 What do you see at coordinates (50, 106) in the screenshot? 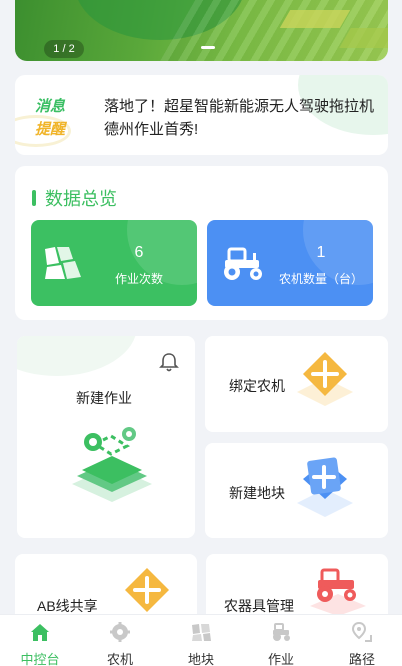
I see `notice-tag-line1: 消息` at bounding box center [50, 106].